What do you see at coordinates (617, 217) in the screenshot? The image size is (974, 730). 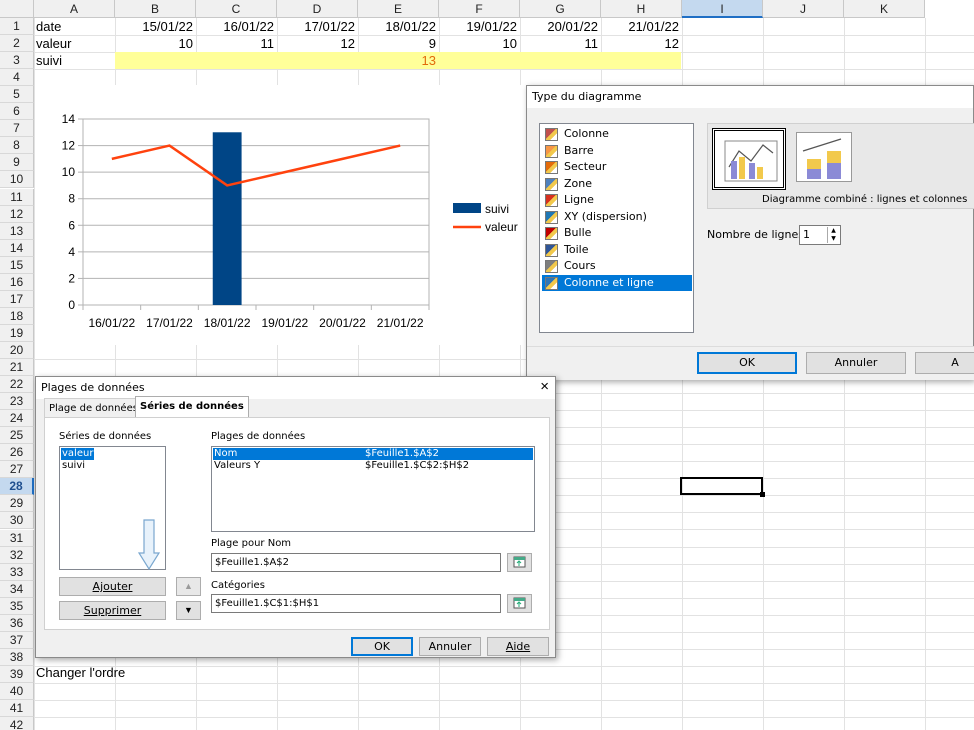 I see `chart-type-xy-dispersion: XY (dispersion)` at bounding box center [617, 217].